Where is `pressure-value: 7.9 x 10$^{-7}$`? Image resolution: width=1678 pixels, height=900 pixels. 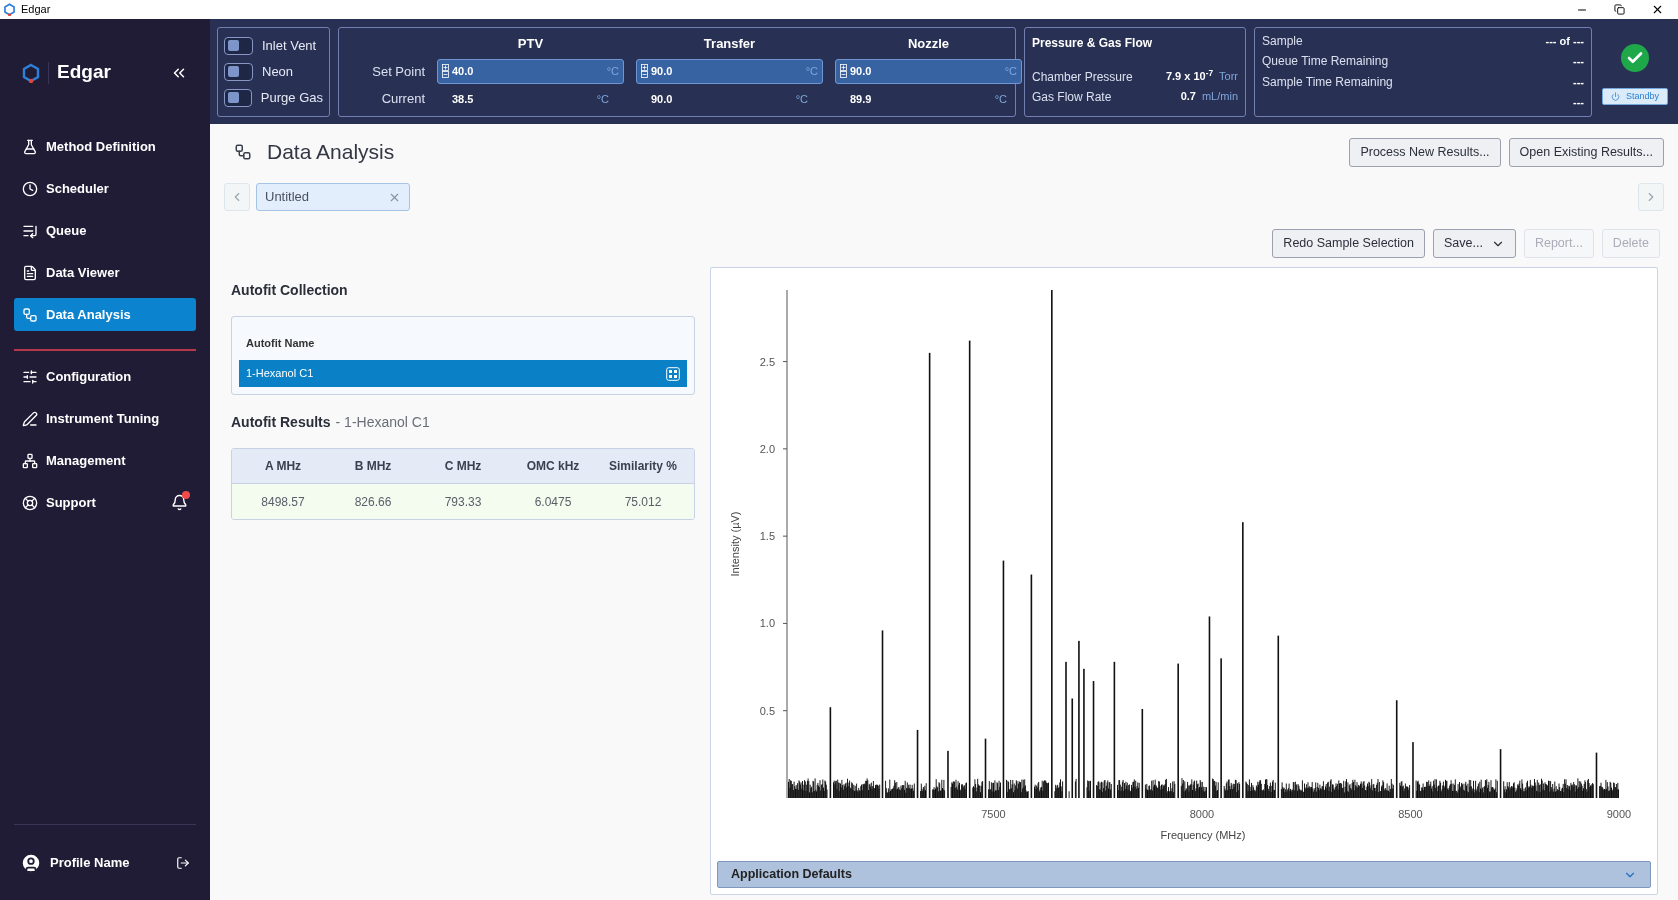
pressure-value: 7.9 x 10$^{-7}$ is located at coordinates (1189, 76).